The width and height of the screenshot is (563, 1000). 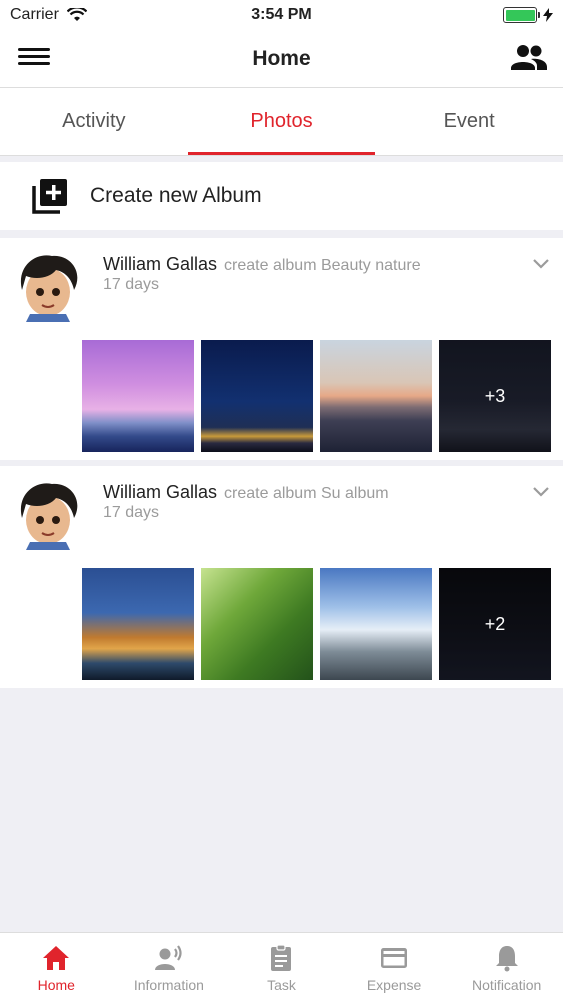 I want to click on menu-button, so click(x=34, y=57).